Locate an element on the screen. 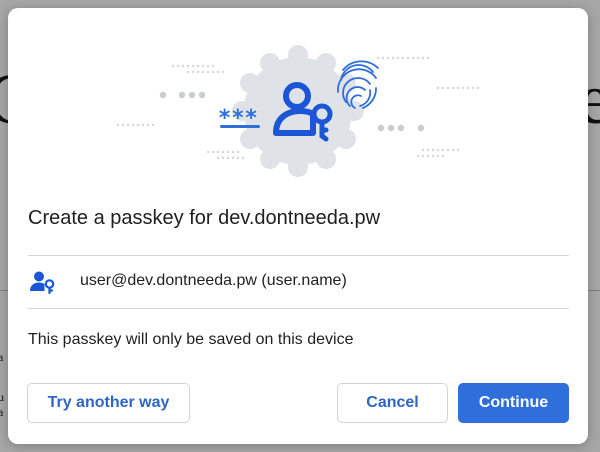 The image size is (600, 452). passkey-user-icon is located at coordinates (42, 282).